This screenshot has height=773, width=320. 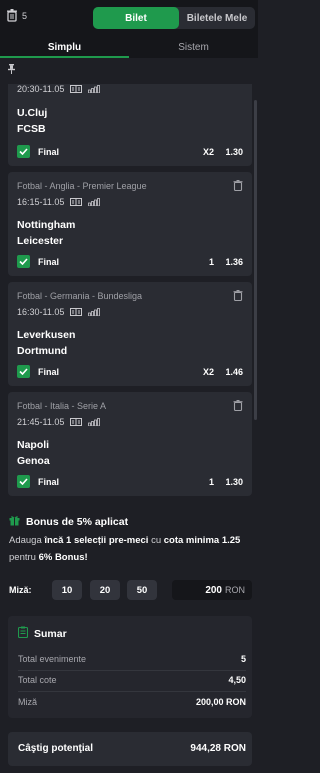 What do you see at coordinates (255, 260) in the screenshot?
I see `scrollbar` at bounding box center [255, 260].